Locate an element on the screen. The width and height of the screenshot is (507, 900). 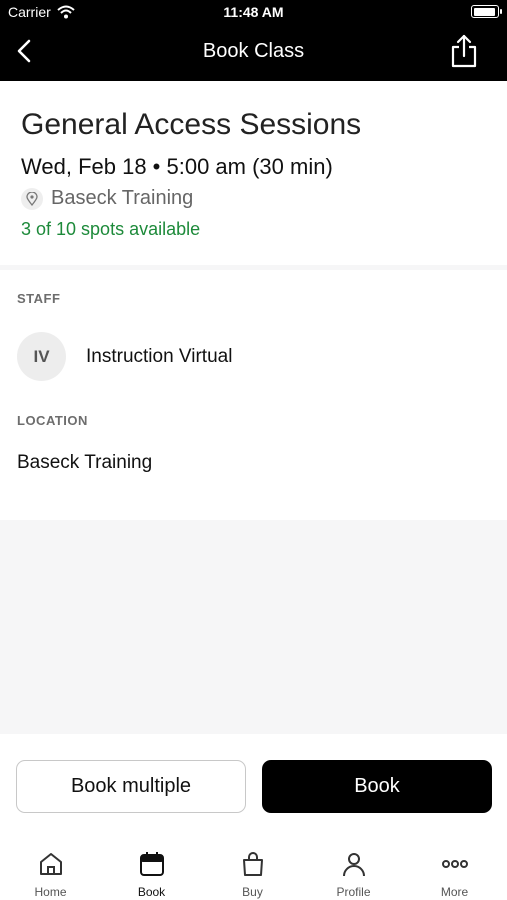
location-name: Baseck Training is located at coordinates (84, 463).